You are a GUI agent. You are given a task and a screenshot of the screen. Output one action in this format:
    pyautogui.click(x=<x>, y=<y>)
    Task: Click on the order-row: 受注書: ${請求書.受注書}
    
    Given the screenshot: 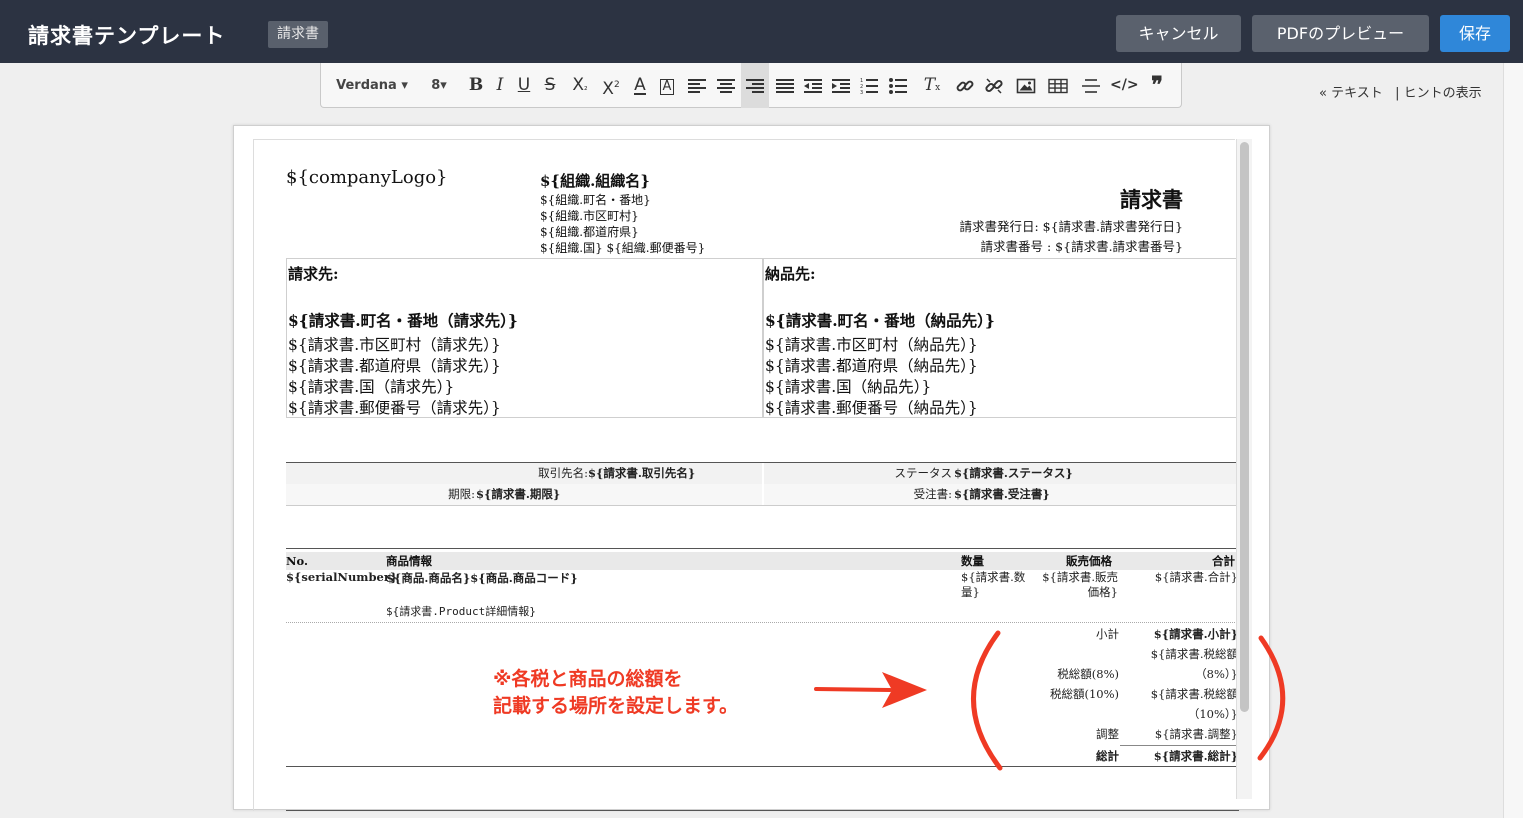 What is the action you would take?
    pyautogui.click(x=1001, y=494)
    